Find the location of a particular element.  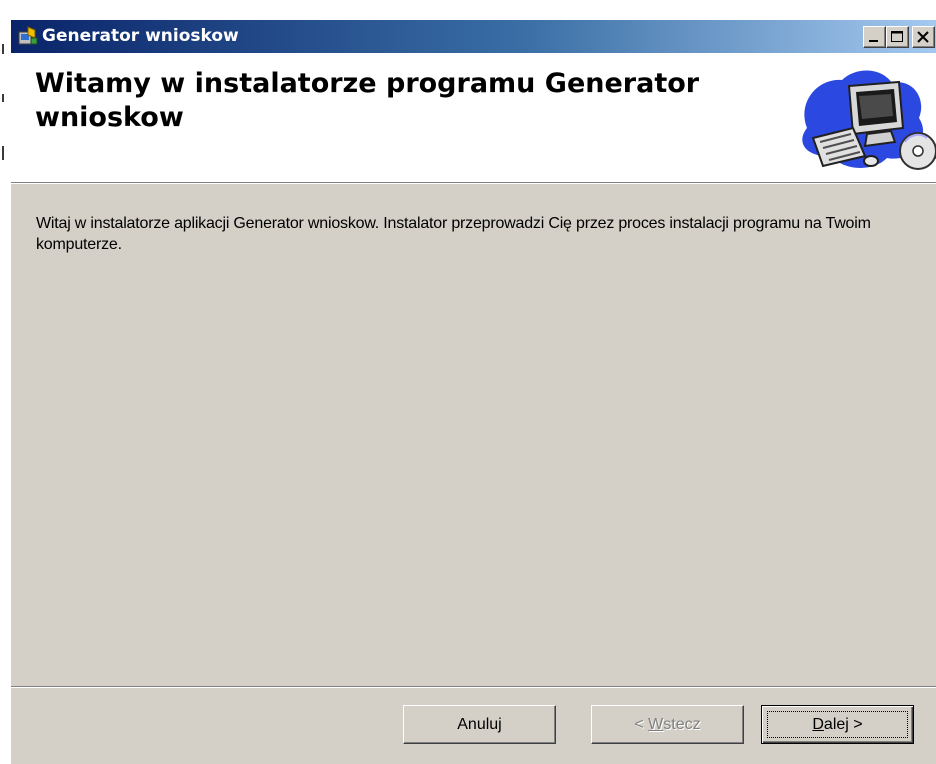

background-desktop is located at coordinates (5, 382).